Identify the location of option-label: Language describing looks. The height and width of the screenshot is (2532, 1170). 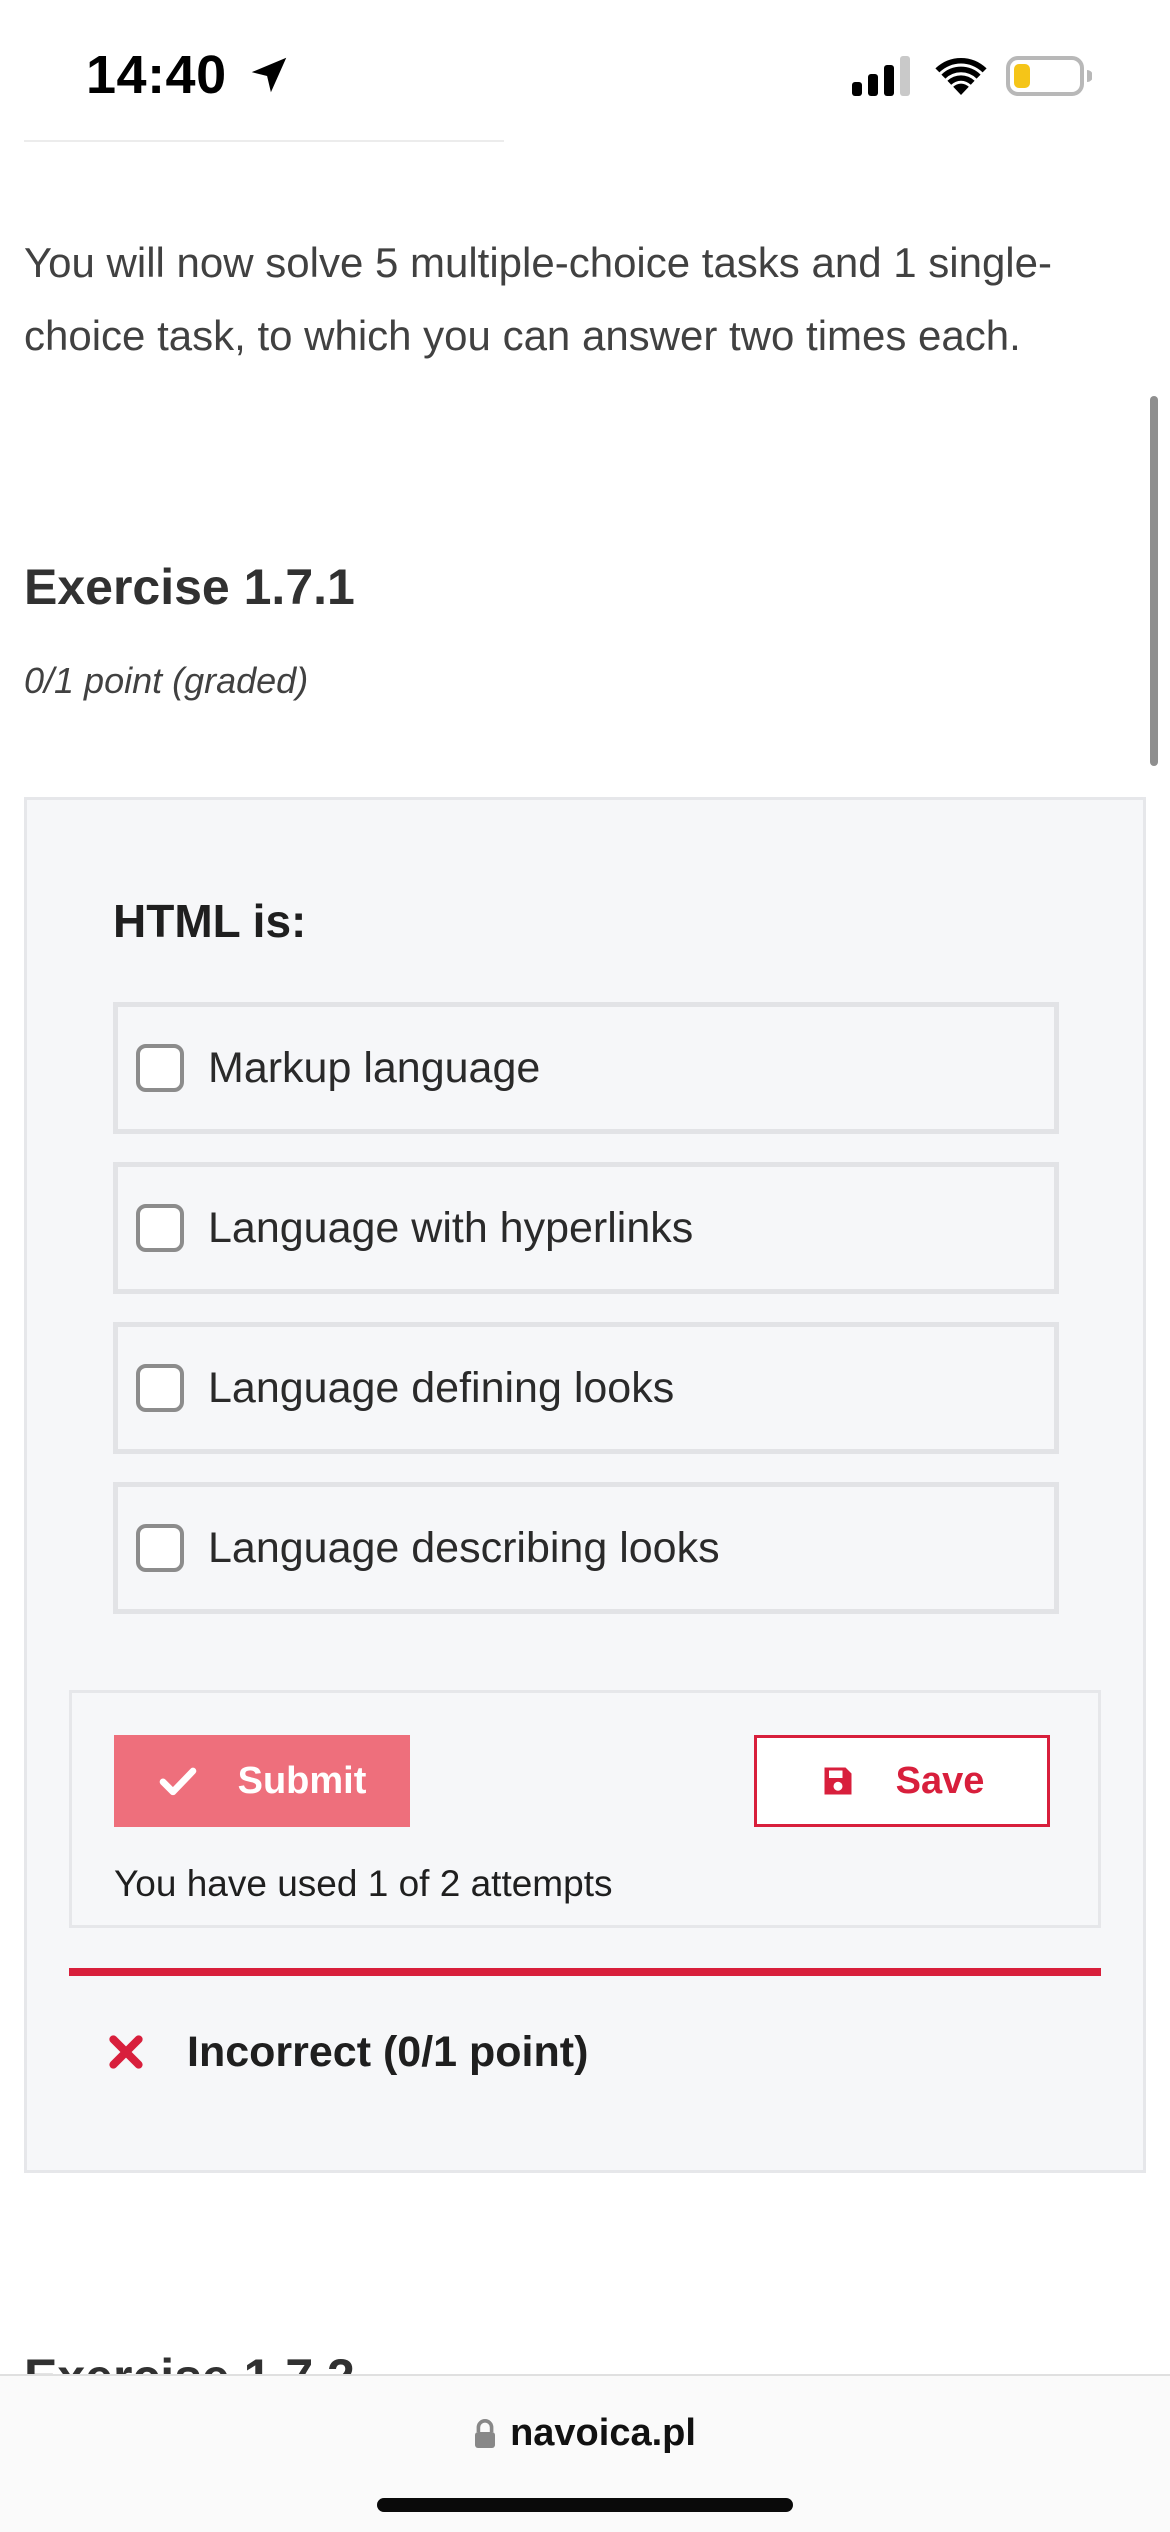
(464, 1547).